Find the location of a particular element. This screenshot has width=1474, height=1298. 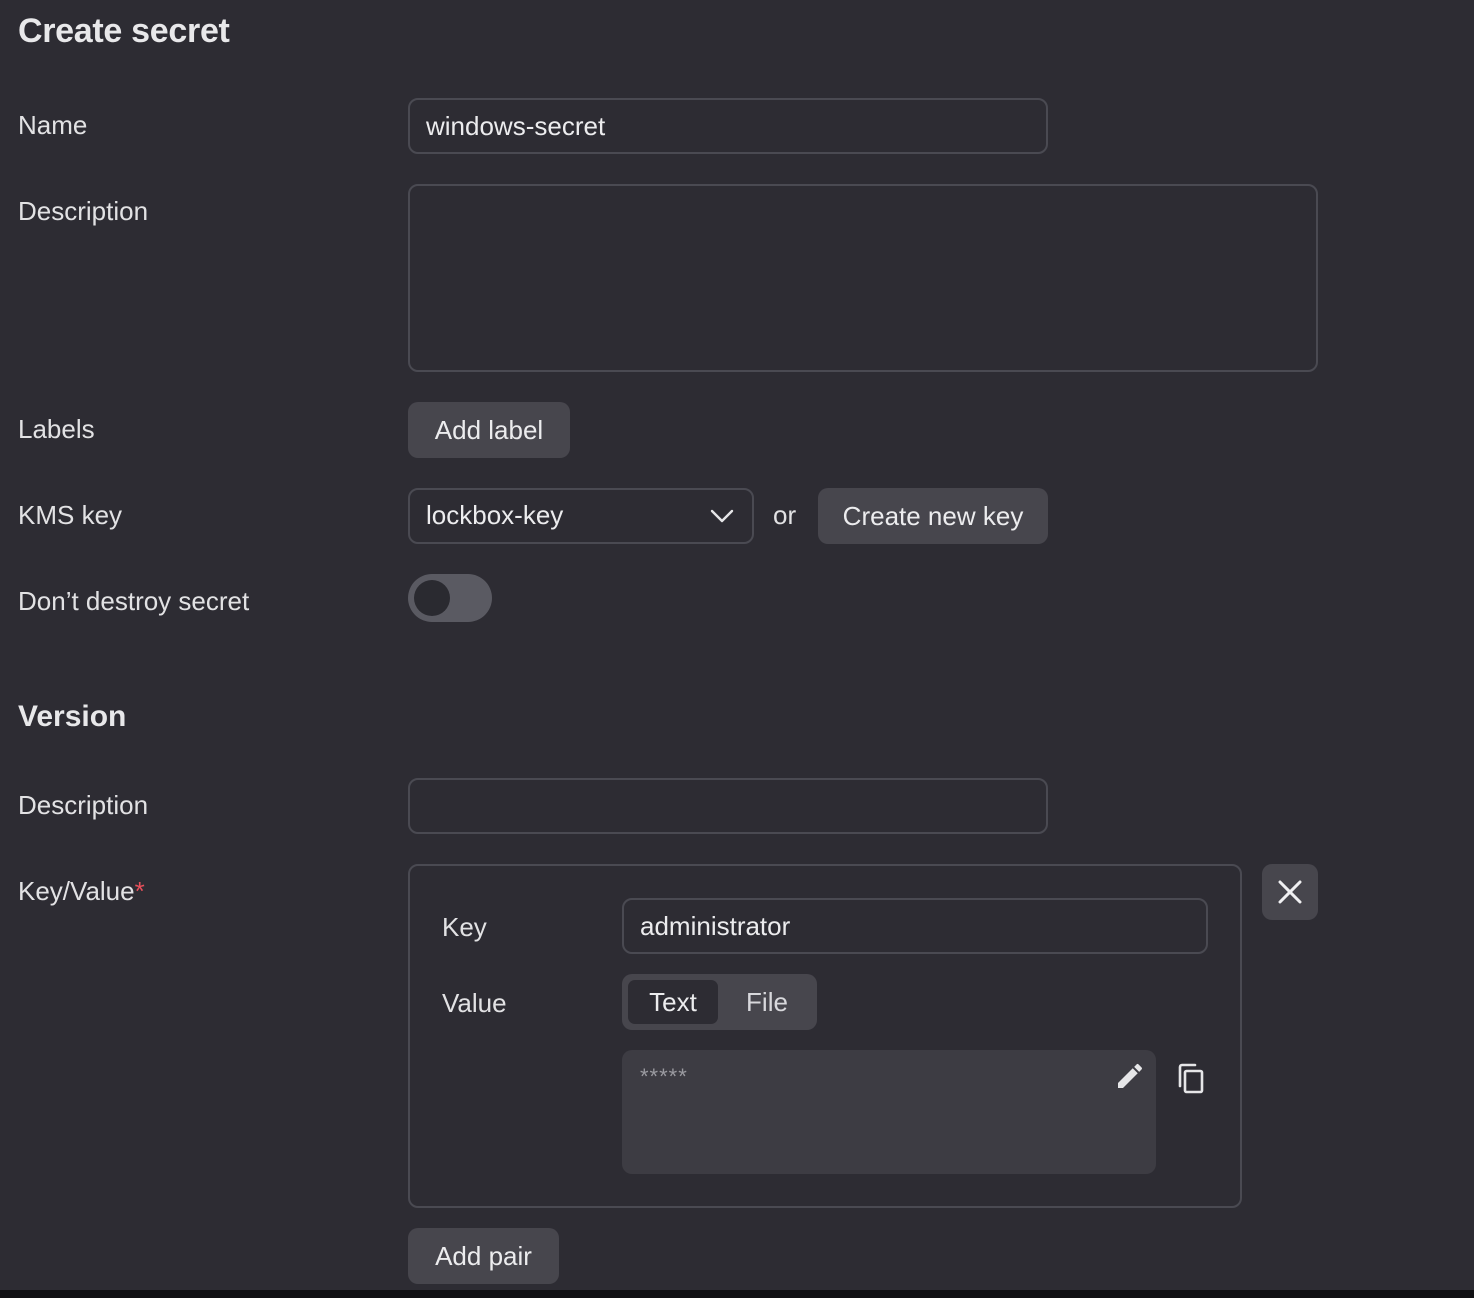

description-label: Description is located at coordinates (83, 211).